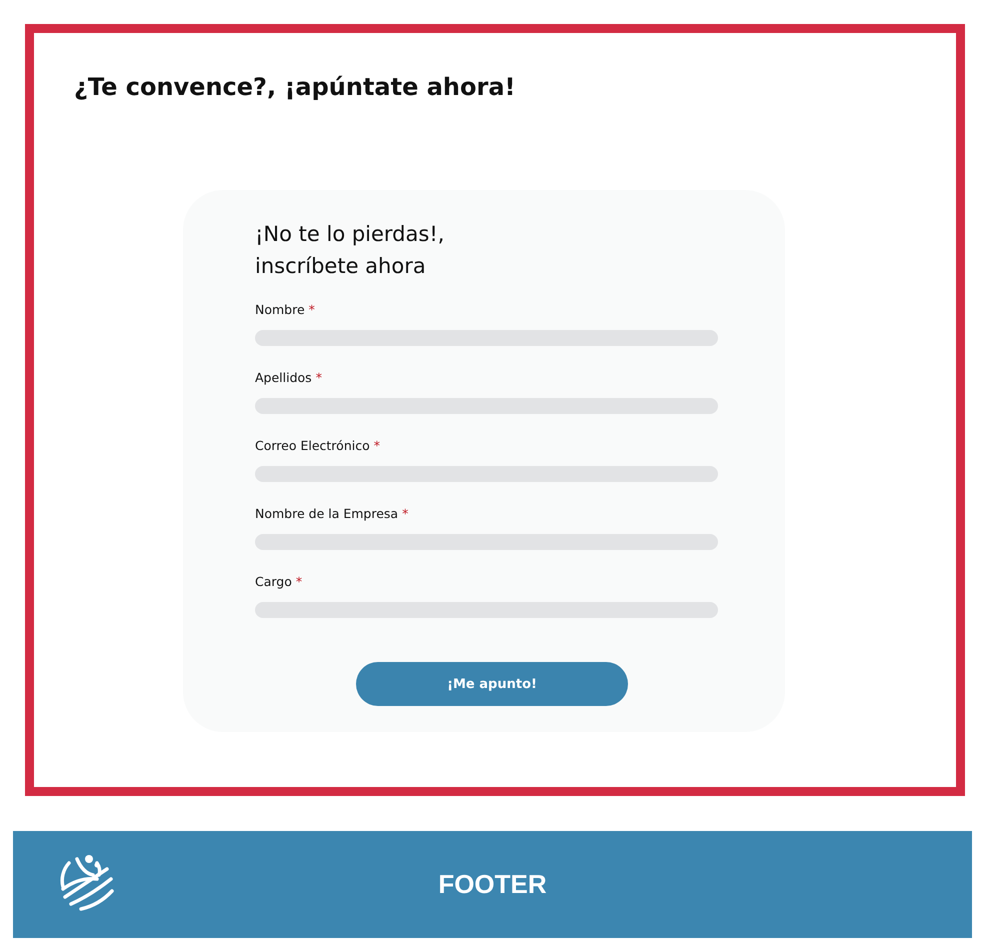  I want to click on footer-text: FOOTER, so click(492, 884).